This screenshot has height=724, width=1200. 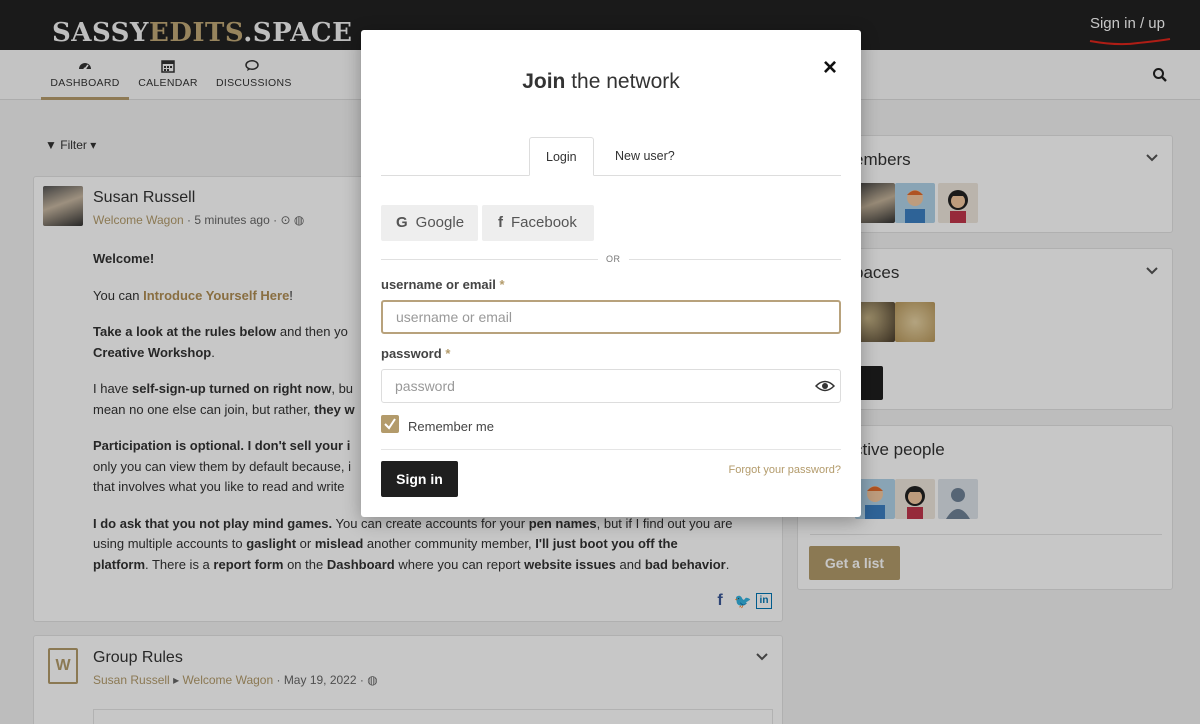 I want to click on username-input, so click(x=611, y=317).